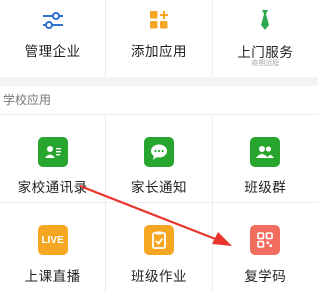 This screenshot has height=293, width=320. Describe the element at coordinates (159, 81) in the screenshot. I see `section-gap` at that location.